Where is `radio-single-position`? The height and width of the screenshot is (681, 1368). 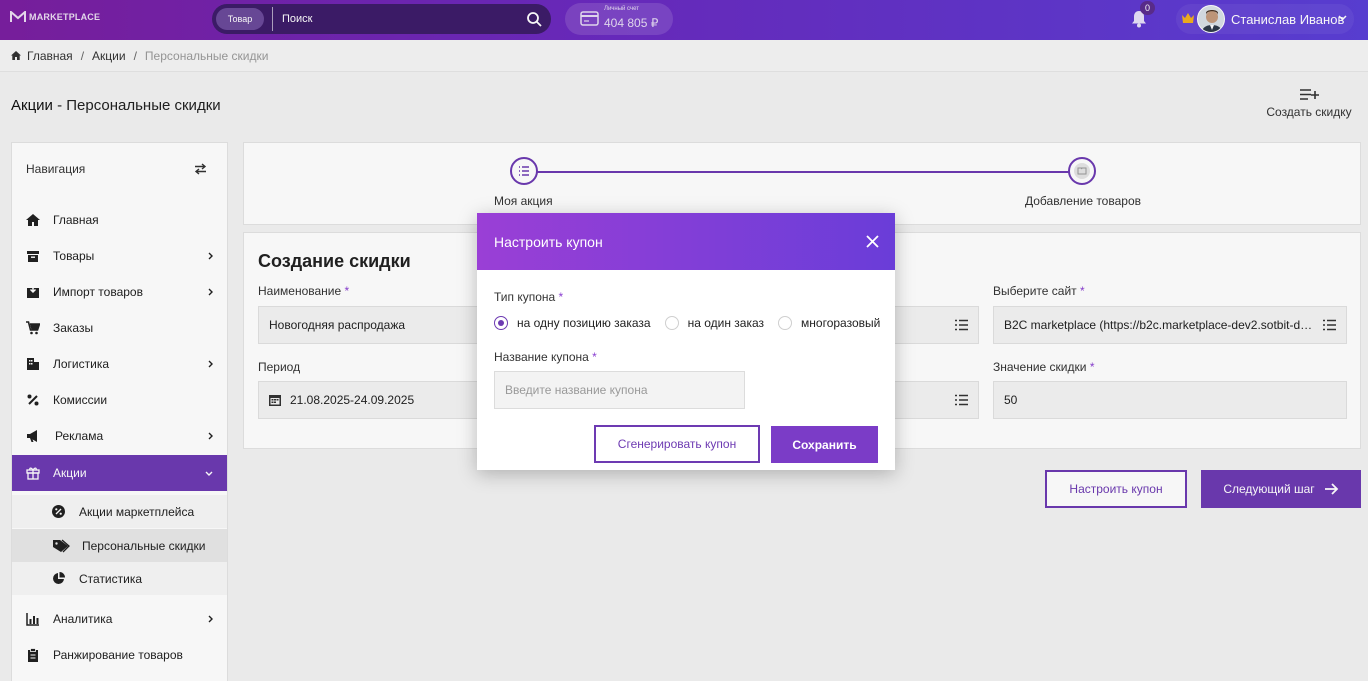
radio-single-position is located at coordinates (501, 323).